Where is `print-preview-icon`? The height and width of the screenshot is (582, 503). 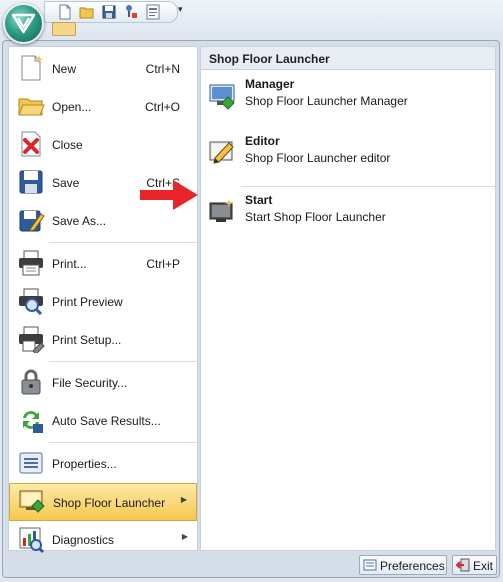 print-preview-icon is located at coordinates (31, 301).